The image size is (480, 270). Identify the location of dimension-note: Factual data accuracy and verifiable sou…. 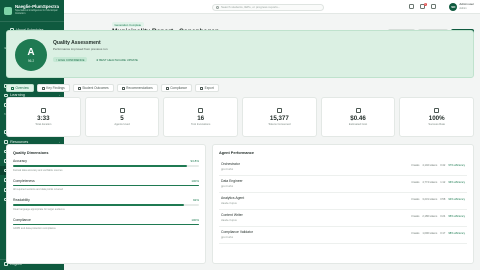
(38, 170).